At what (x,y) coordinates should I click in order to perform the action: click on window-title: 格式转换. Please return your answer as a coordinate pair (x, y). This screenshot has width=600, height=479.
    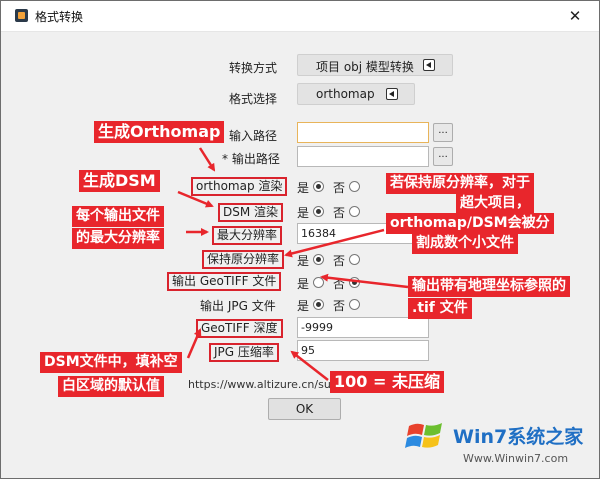
    Looking at the image, I should click on (59, 17).